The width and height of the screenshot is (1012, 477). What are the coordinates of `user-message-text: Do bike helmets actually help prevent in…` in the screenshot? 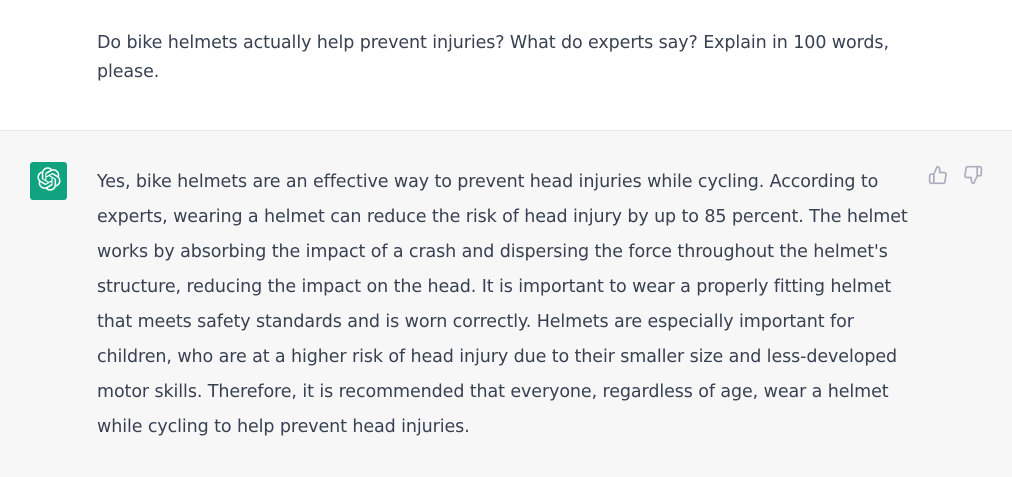 It's located at (496, 57).